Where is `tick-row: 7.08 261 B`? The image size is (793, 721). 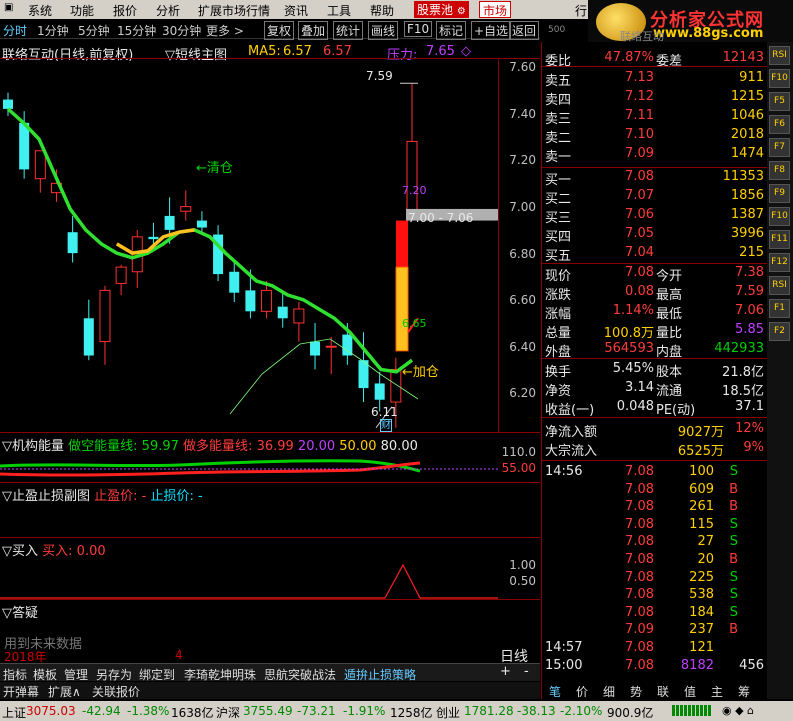 tick-row: 7.08 261 B is located at coordinates (655, 507).